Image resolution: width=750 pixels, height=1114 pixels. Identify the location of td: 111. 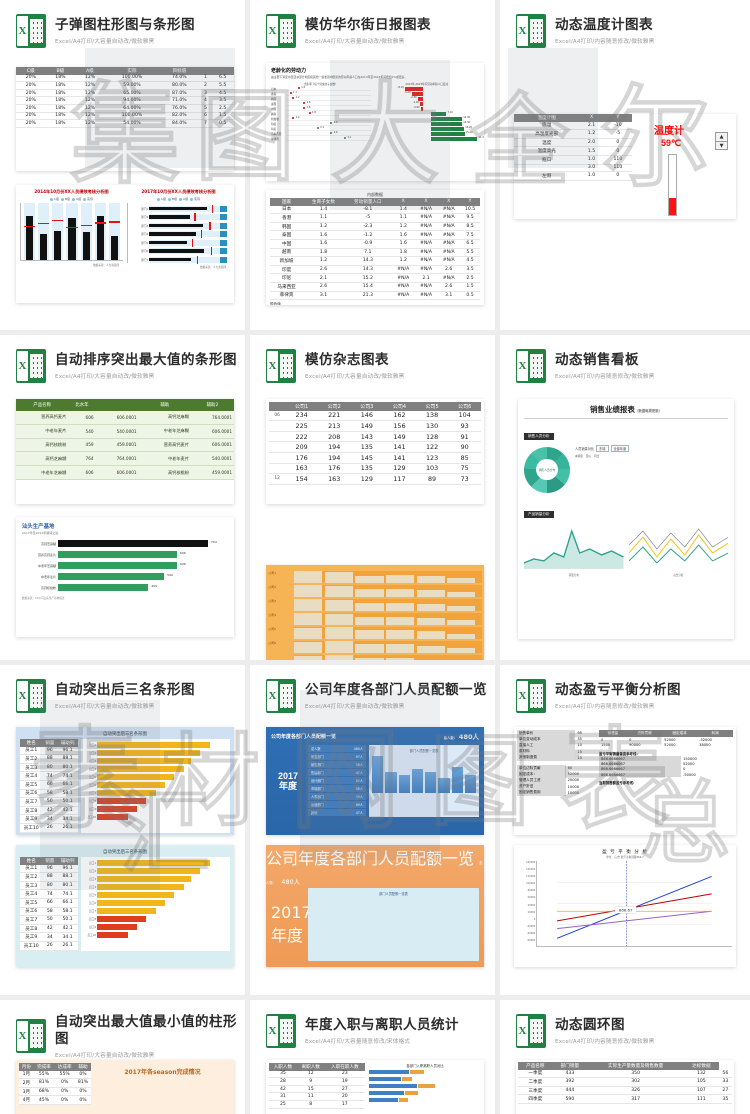
(701, 1099).